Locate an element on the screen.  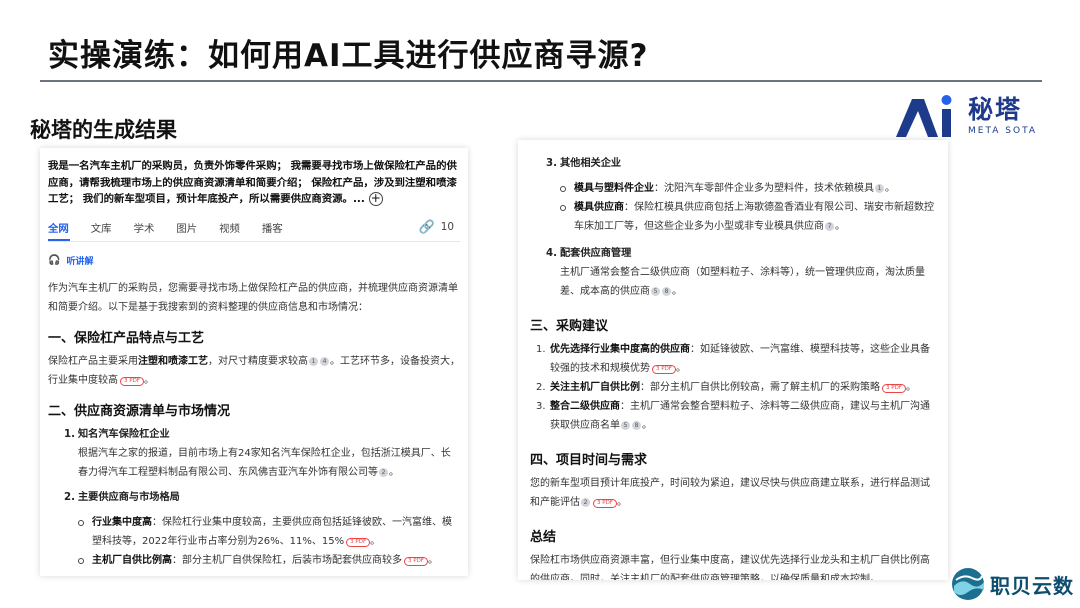
list-title: 其他相关企业 is located at coordinates (591, 163).